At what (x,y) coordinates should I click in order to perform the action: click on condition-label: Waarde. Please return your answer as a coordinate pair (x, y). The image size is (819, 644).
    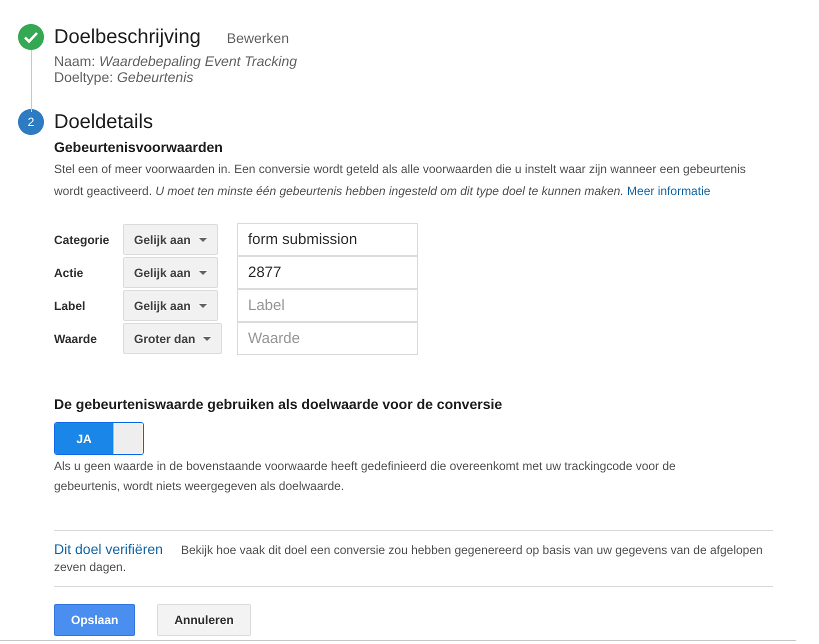
    Looking at the image, I should click on (76, 339).